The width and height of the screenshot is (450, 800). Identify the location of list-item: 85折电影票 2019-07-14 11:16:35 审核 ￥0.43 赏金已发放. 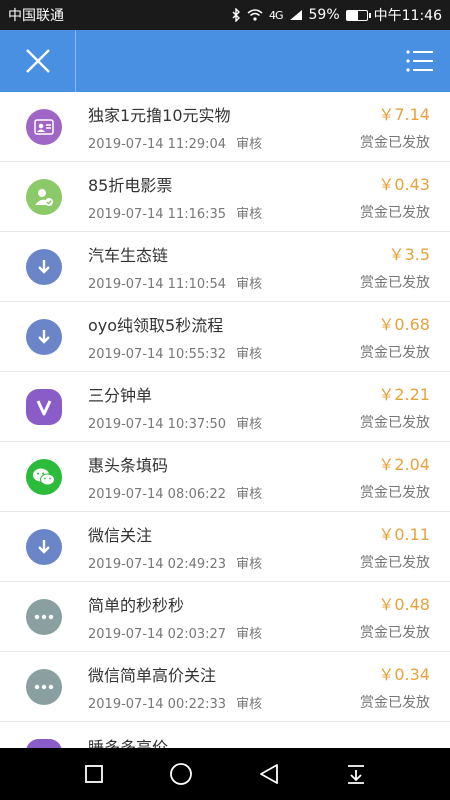
(225, 197).